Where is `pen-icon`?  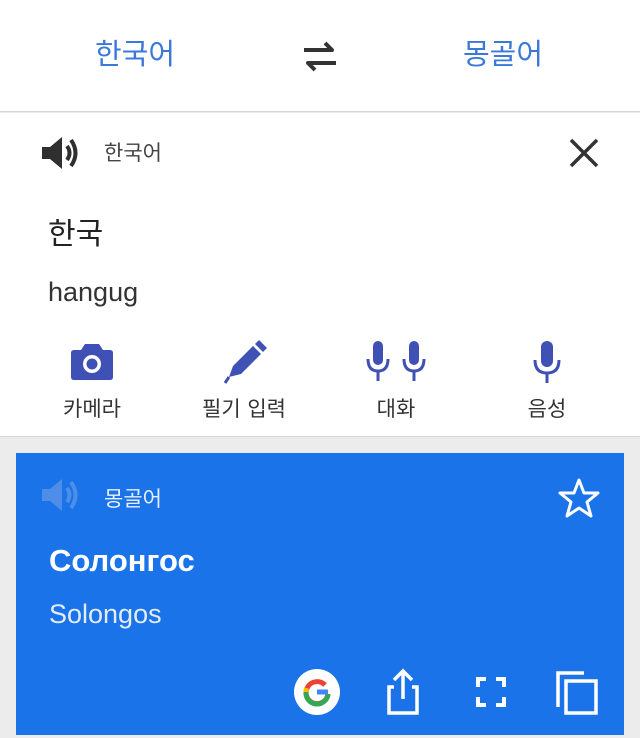
pen-icon is located at coordinates (245, 362).